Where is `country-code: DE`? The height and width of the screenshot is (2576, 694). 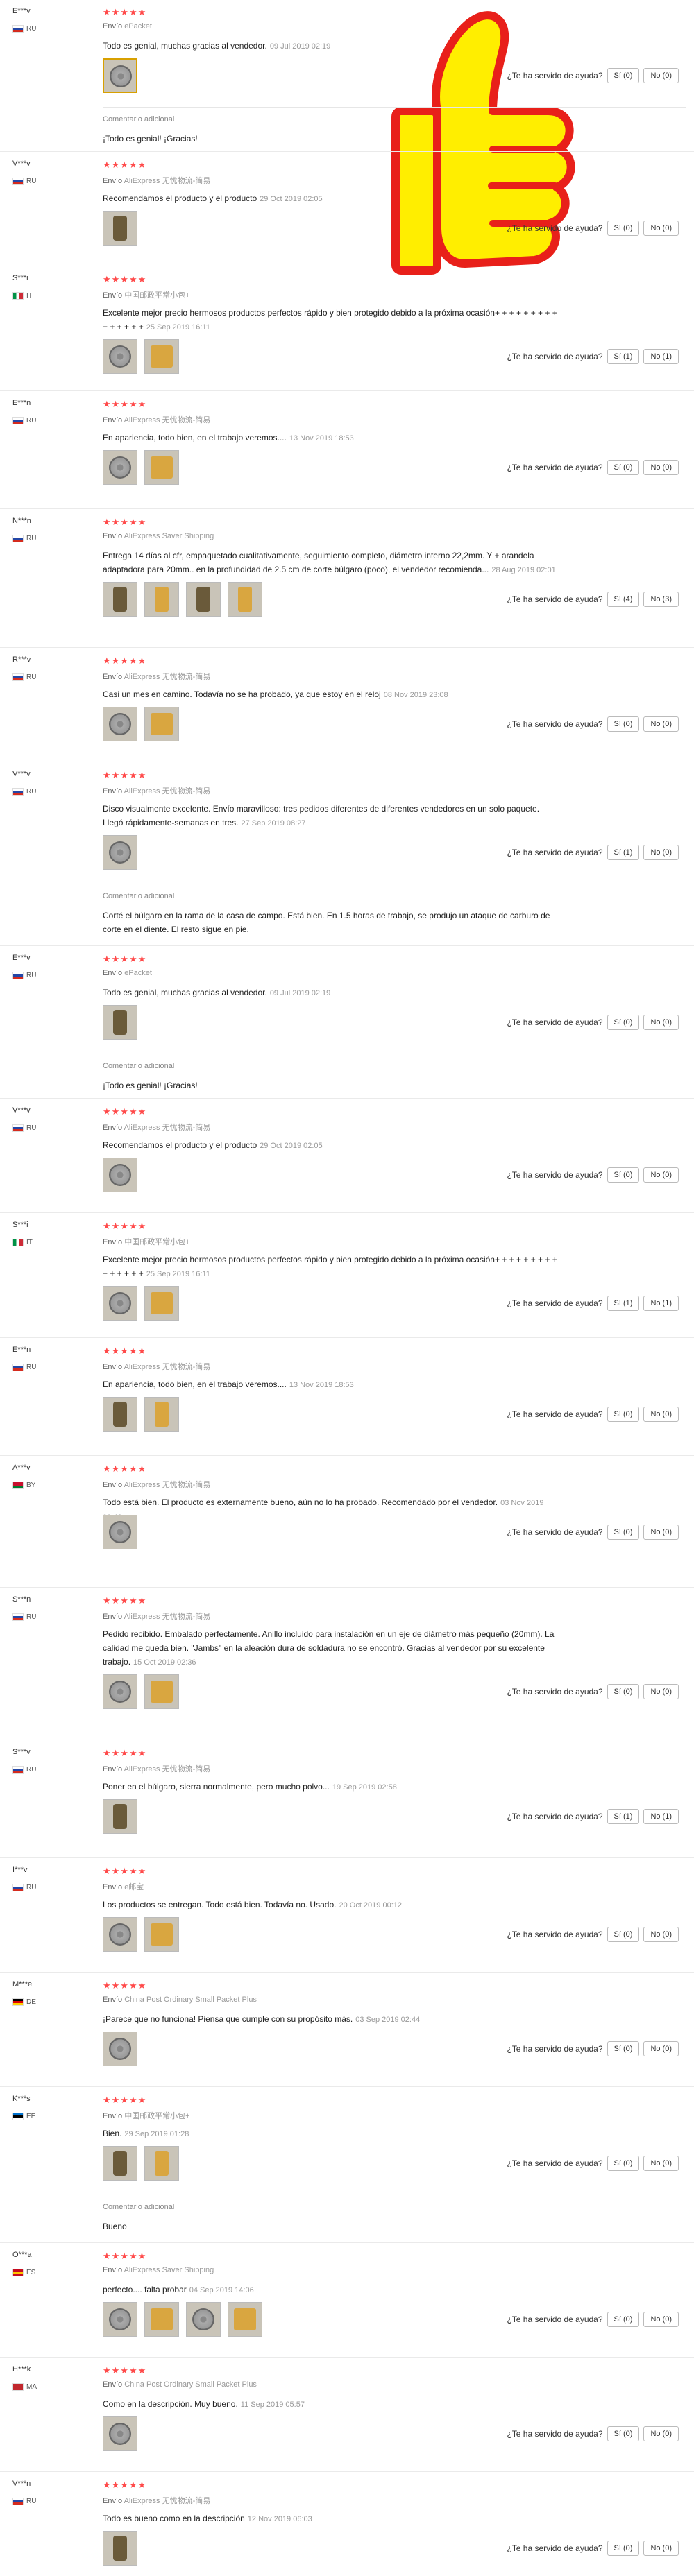
country-code: DE is located at coordinates (31, 2002).